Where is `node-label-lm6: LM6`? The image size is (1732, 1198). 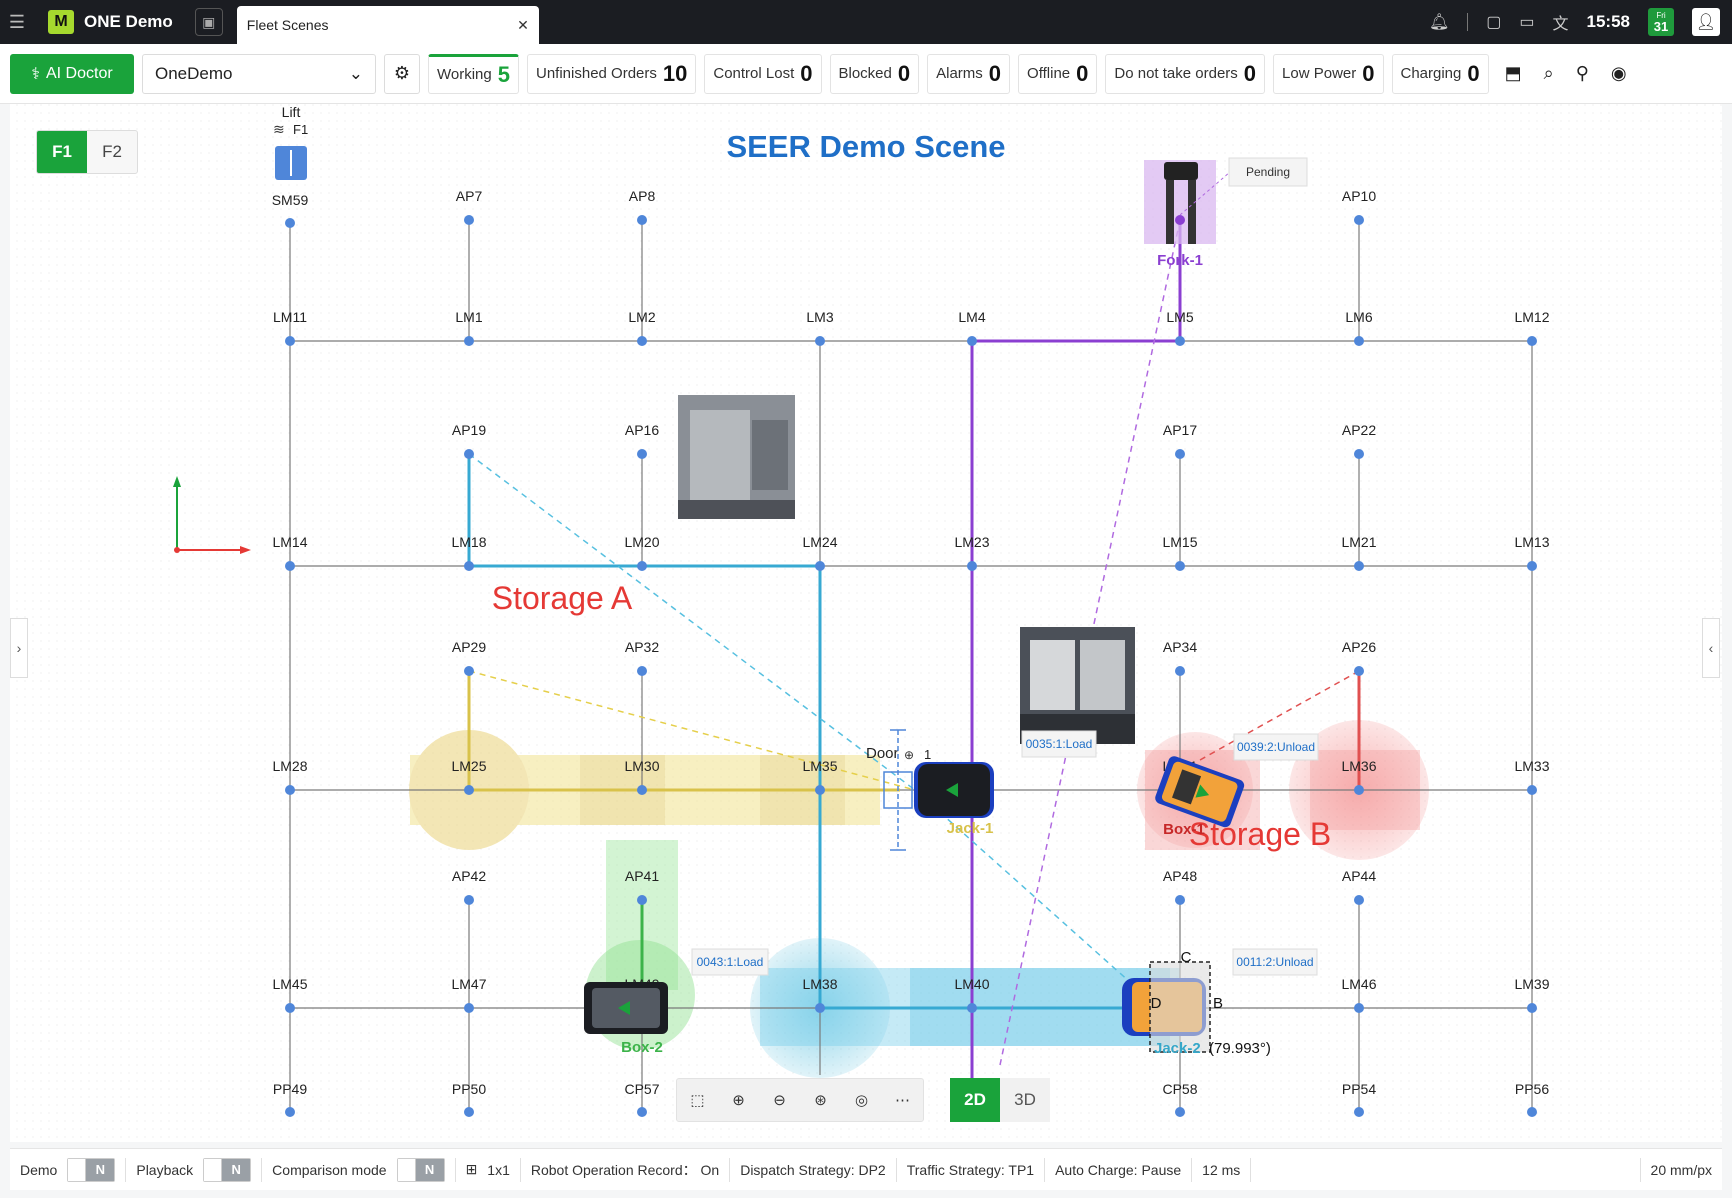 node-label-lm6: LM6 is located at coordinates (1358, 317).